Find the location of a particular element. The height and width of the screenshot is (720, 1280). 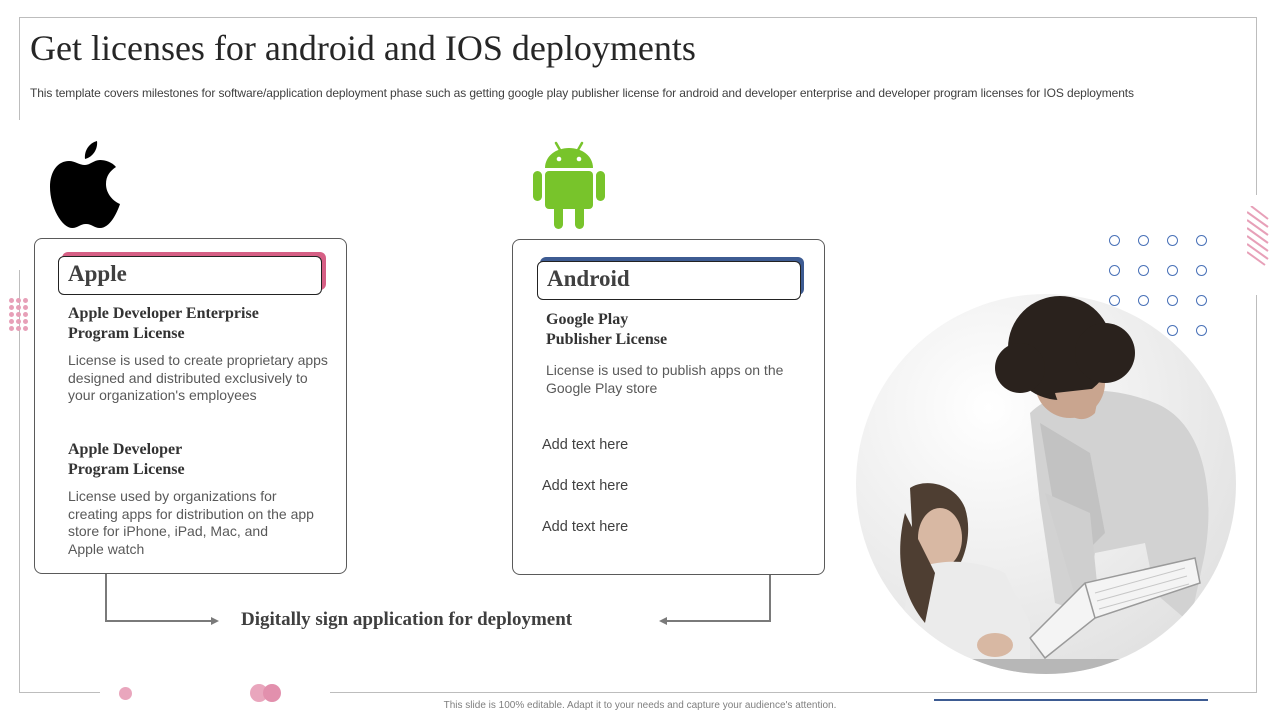

arrow-right-icon is located at coordinates (215, 621).